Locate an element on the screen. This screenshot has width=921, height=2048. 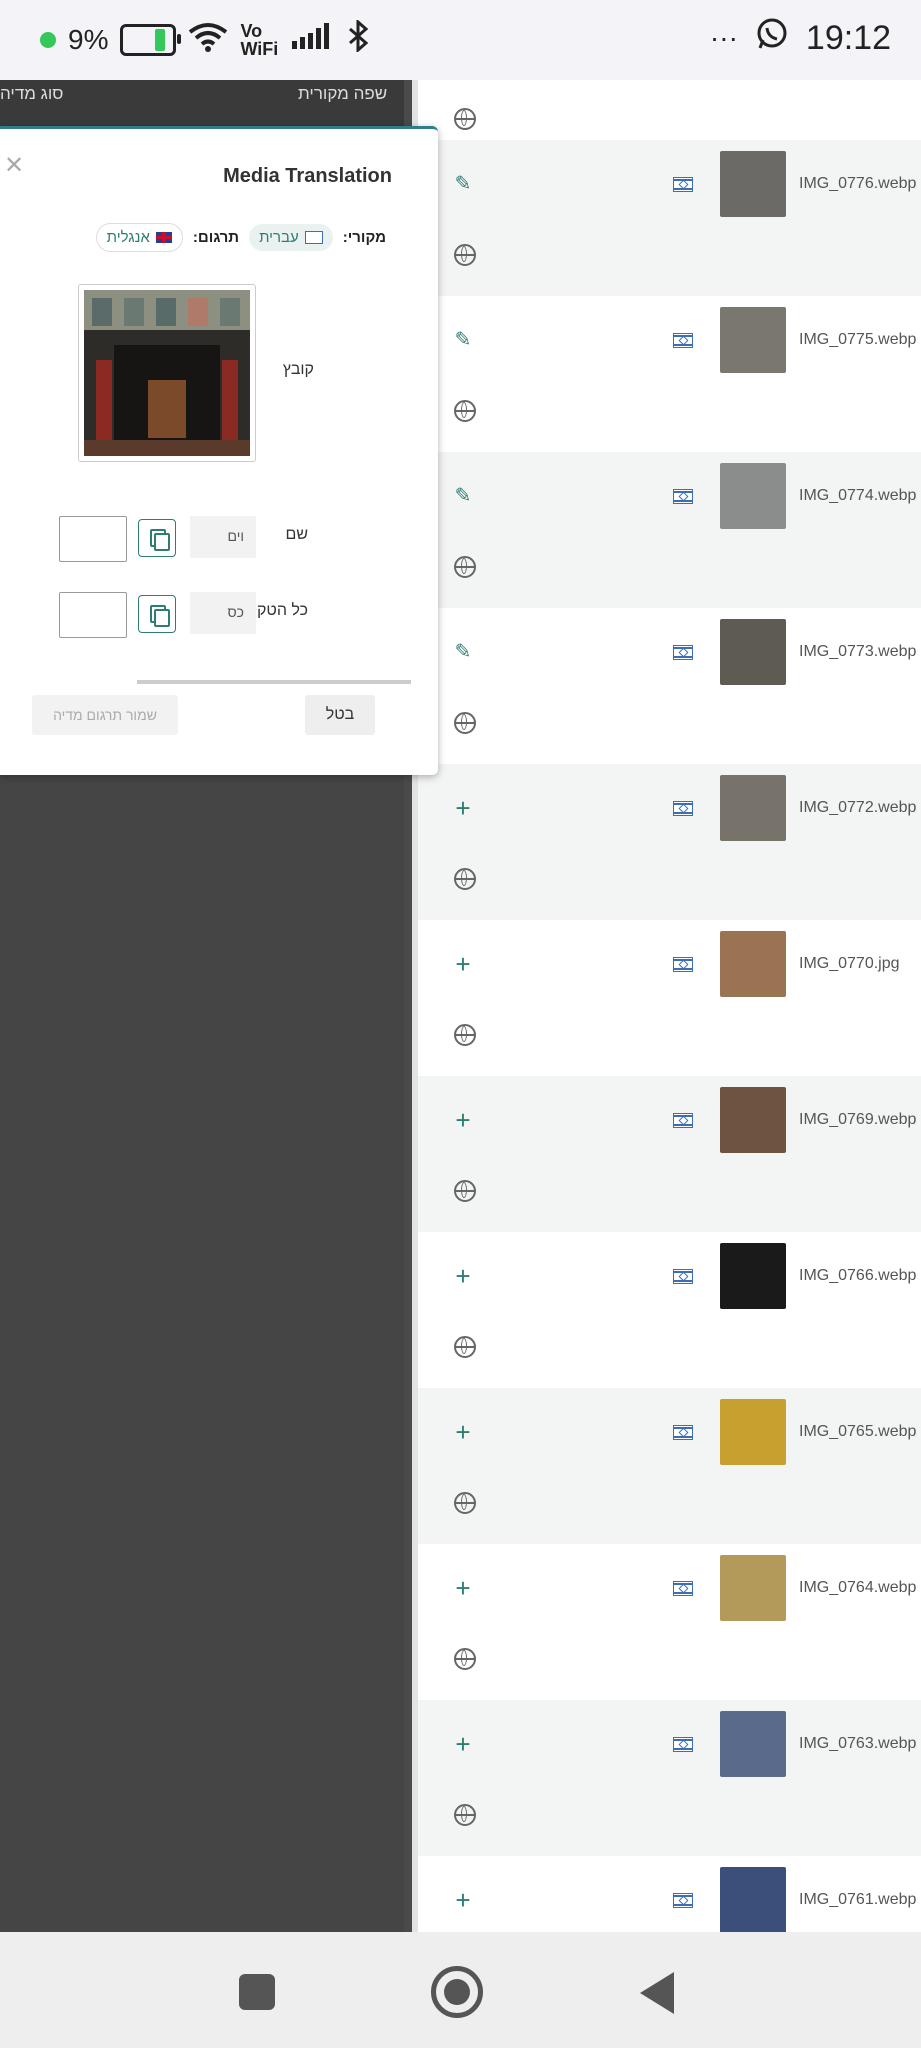
vowifi-label: Vo WiFi is located at coordinates (259, 40).